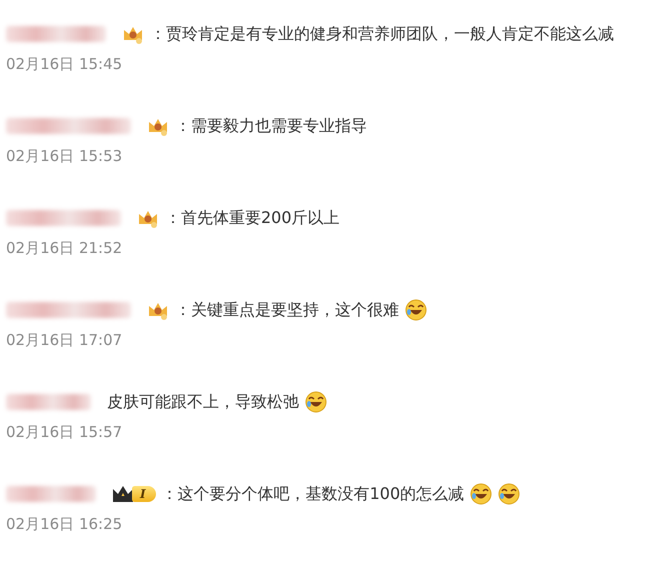 This screenshot has width=665, height=566. Describe the element at coordinates (65, 156) in the screenshot. I see `comment-time: 02月16日 15:53` at that location.